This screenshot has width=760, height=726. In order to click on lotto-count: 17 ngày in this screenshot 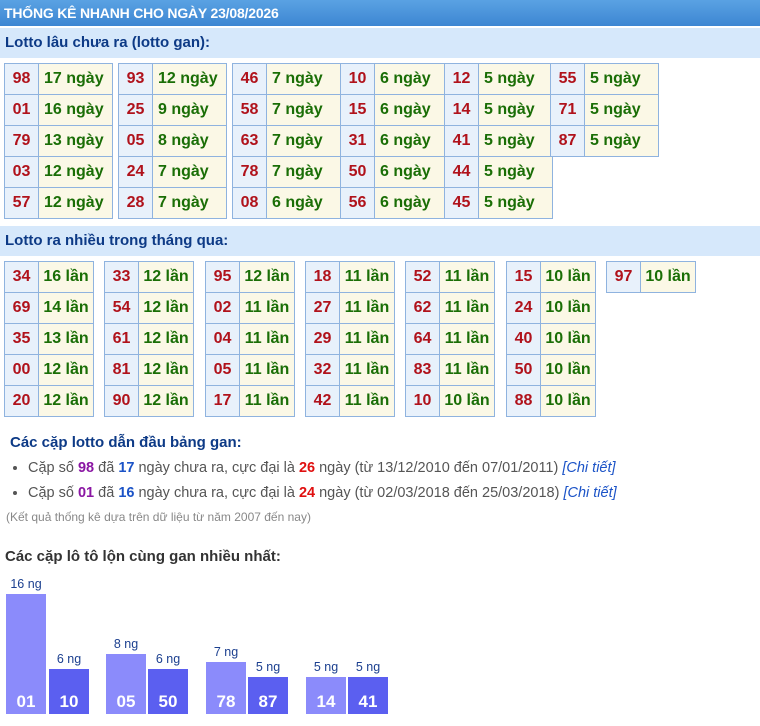, I will do `click(75, 79)`.